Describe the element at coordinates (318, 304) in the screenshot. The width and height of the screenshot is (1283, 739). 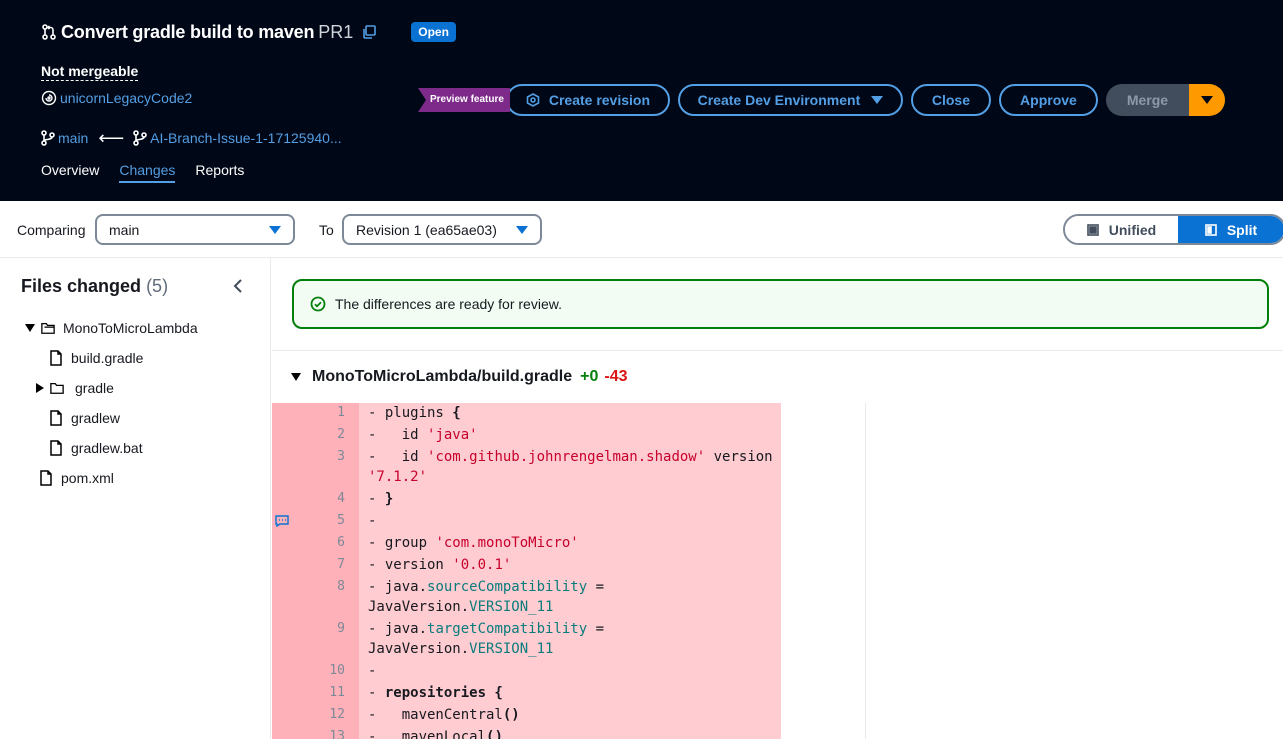
I see `check-circle-icon` at that location.